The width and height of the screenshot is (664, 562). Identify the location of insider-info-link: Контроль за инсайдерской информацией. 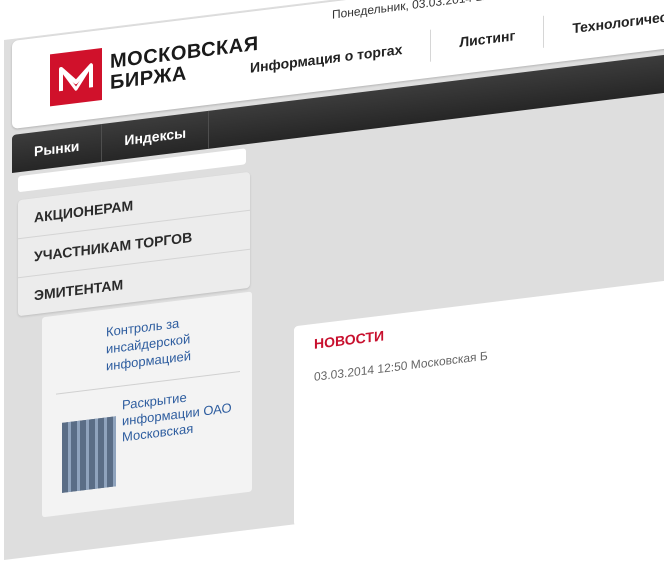
(166, 342).